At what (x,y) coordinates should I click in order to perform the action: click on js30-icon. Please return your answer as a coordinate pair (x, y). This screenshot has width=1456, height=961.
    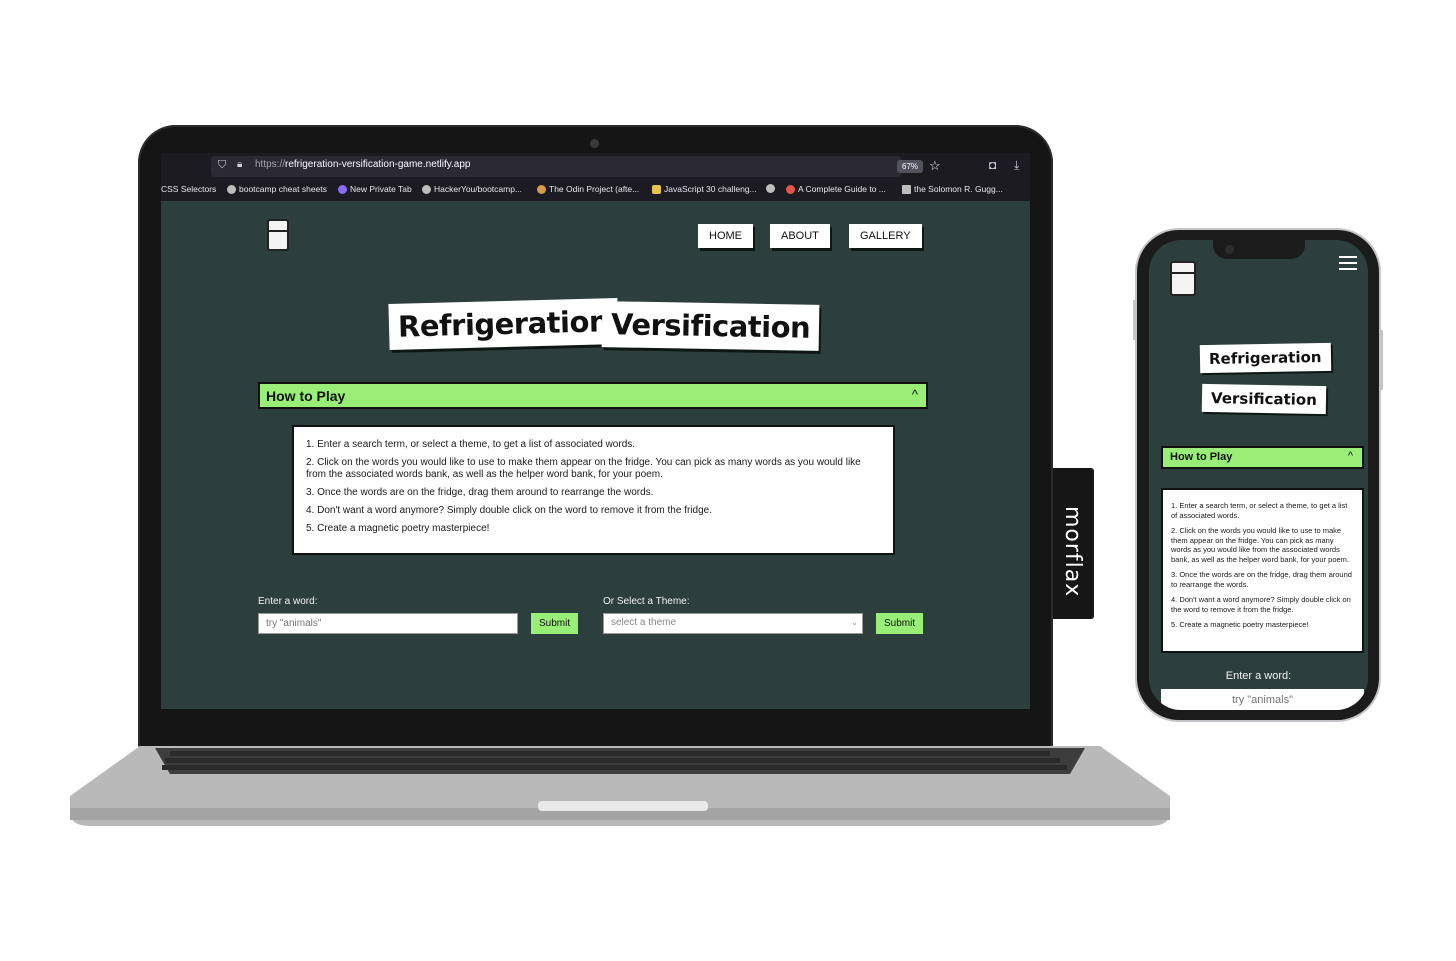
    Looking at the image, I should click on (656, 189).